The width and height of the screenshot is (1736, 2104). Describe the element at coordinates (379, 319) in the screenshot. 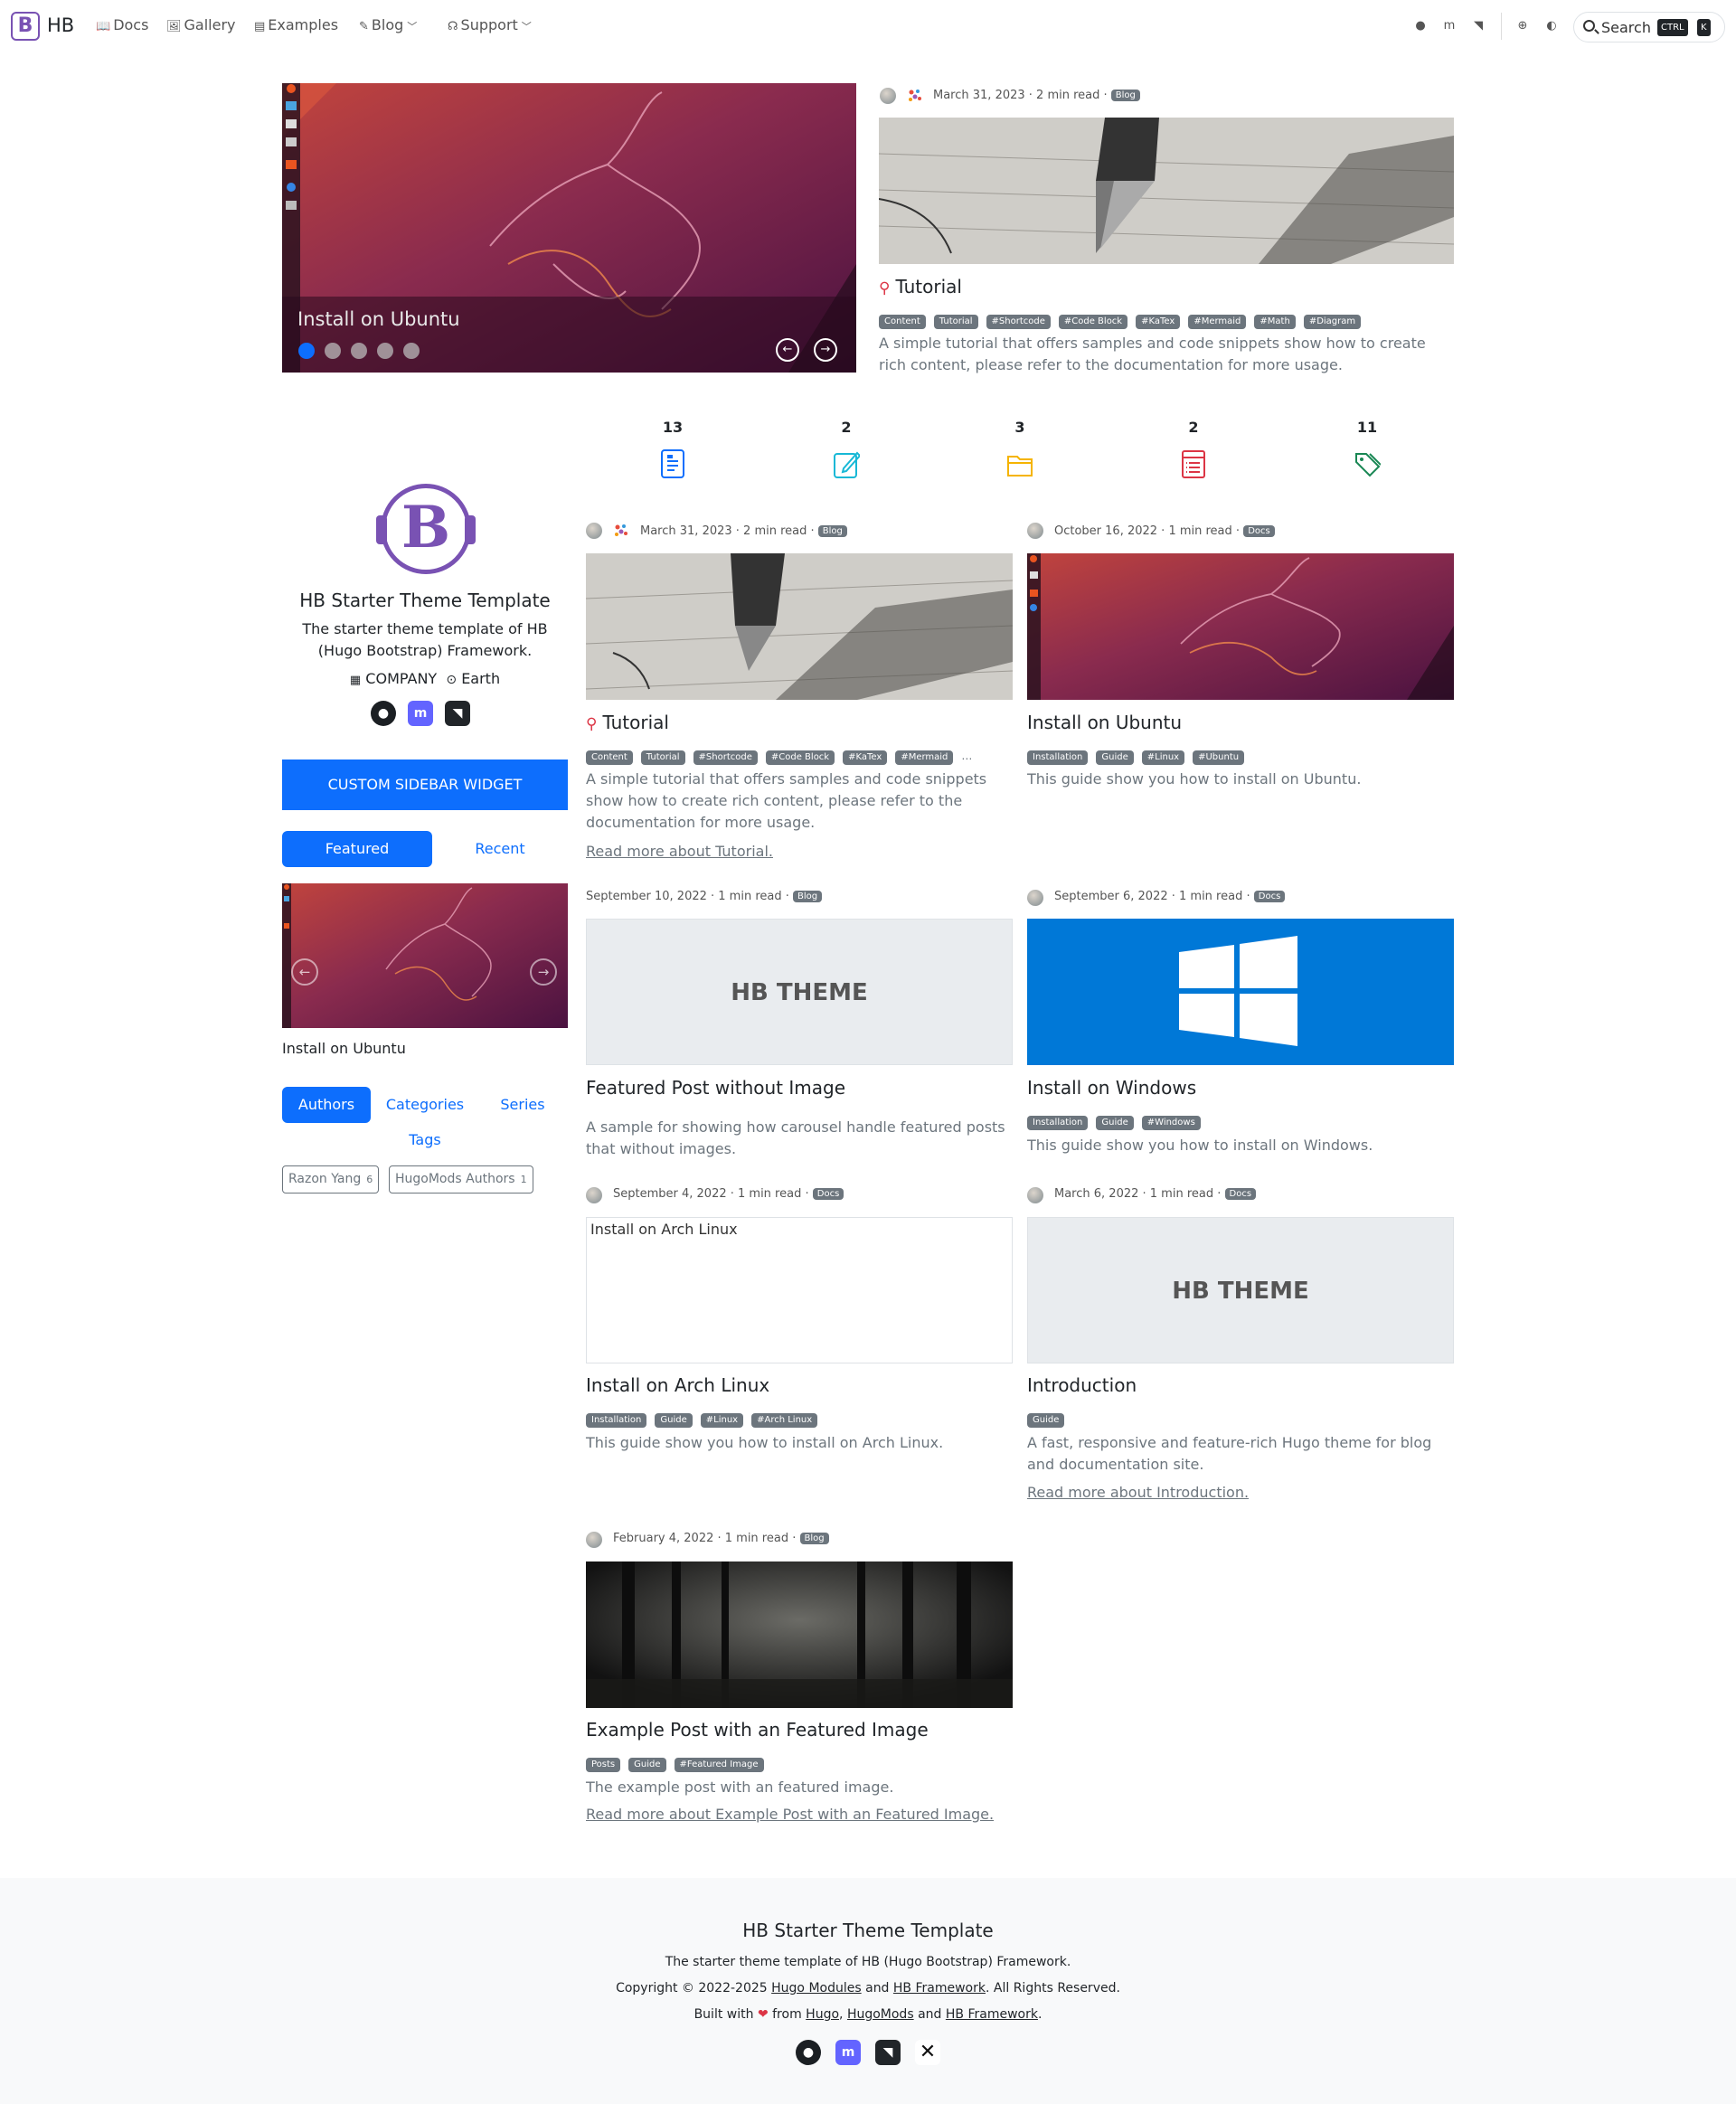

I see `carousel-caption-text: Install on Ubuntu` at that location.